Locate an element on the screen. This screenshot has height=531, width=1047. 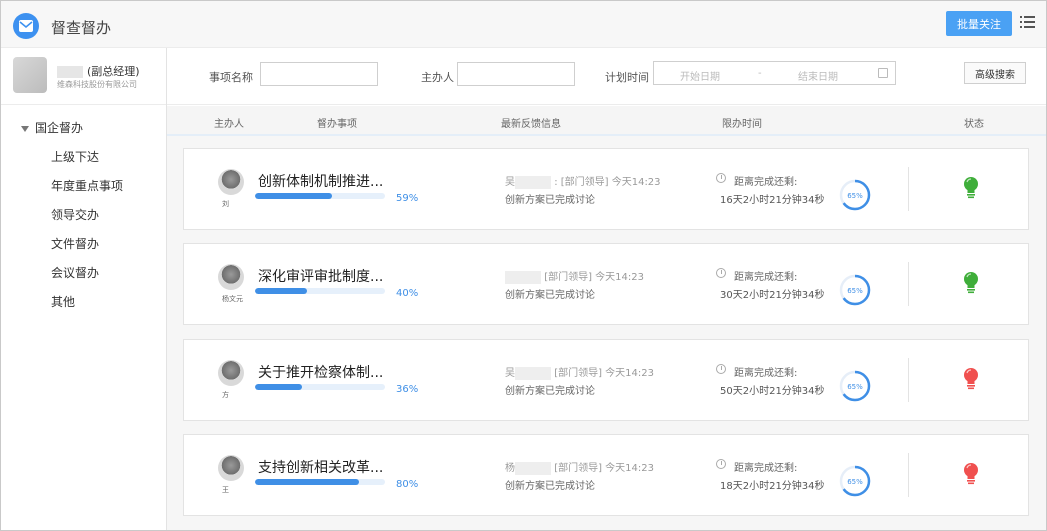
feedback-meta: : [部门领导] 今天14:23 is located at coordinates (607, 182).